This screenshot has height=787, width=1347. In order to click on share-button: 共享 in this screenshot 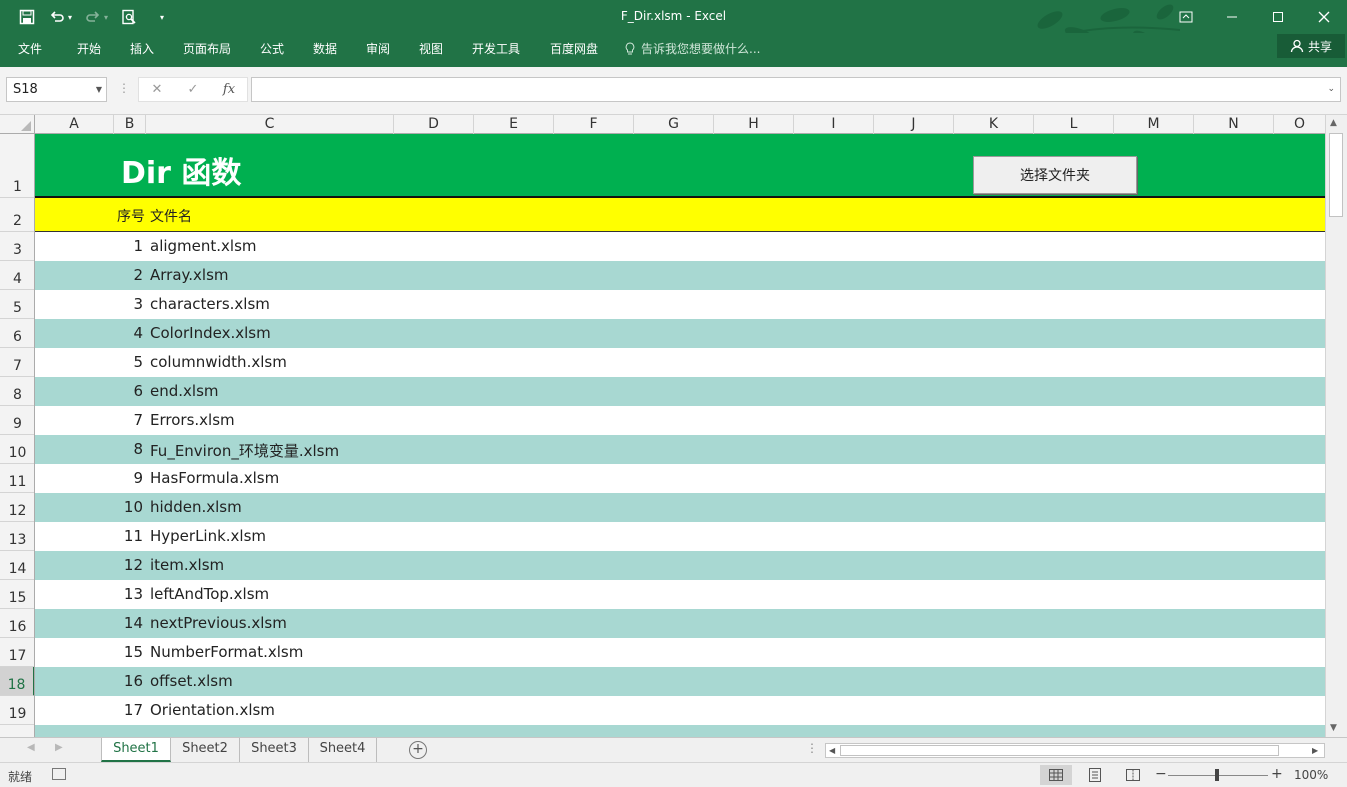, I will do `click(1311, 46)`.